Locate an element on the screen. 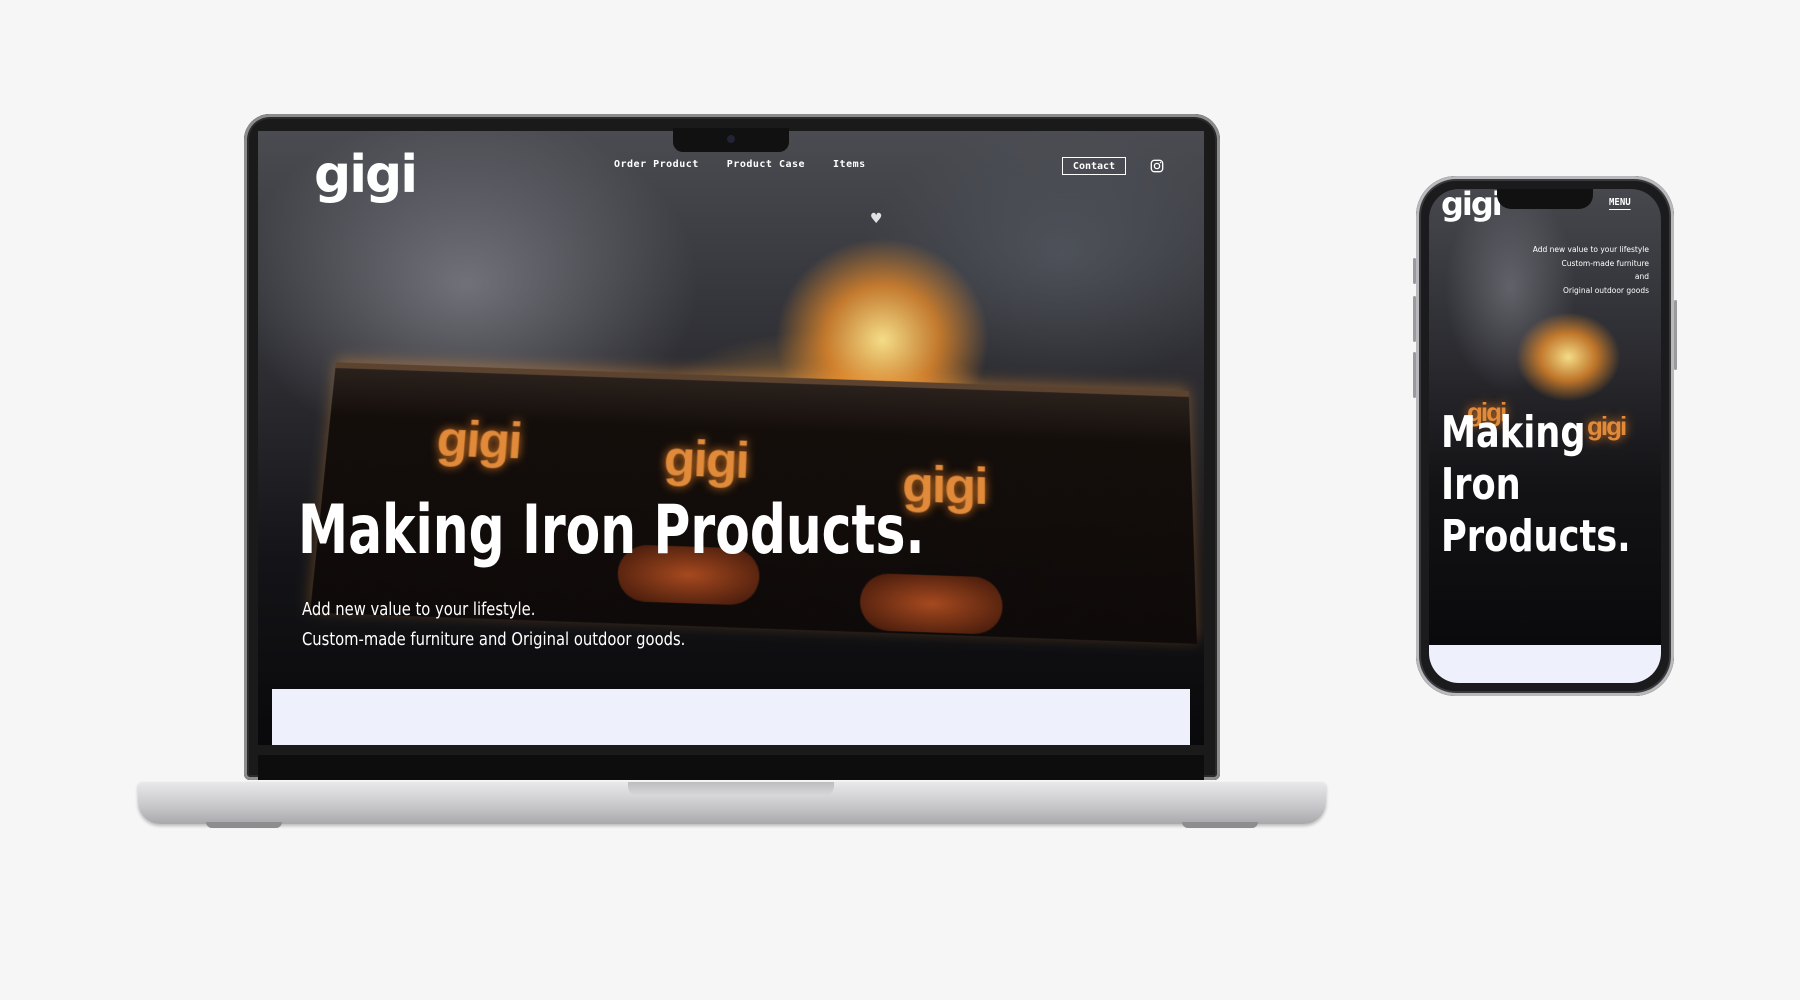  mobile-hero-heading-line: Making is located at coordinates (1513, 432).